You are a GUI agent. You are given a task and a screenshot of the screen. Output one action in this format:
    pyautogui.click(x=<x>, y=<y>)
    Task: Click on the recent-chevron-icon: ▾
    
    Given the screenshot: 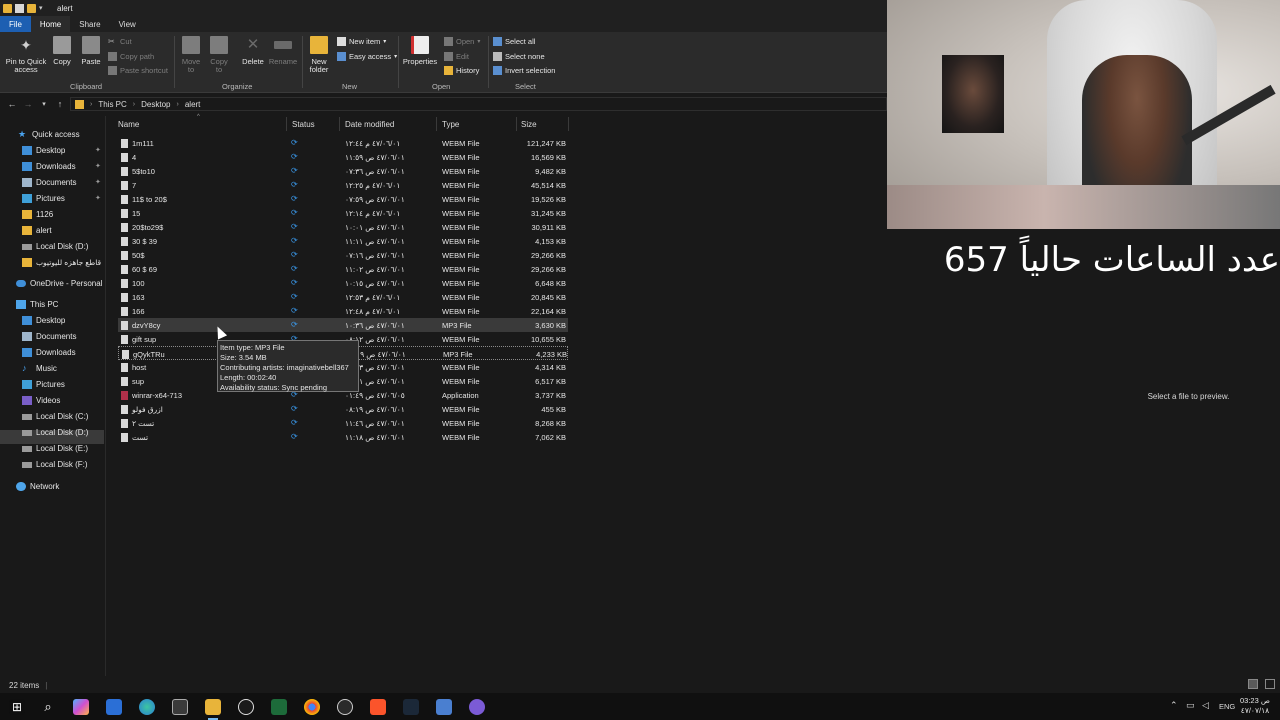 What is the action you would take?
    pyautogui.click(x=44, y=104)
    